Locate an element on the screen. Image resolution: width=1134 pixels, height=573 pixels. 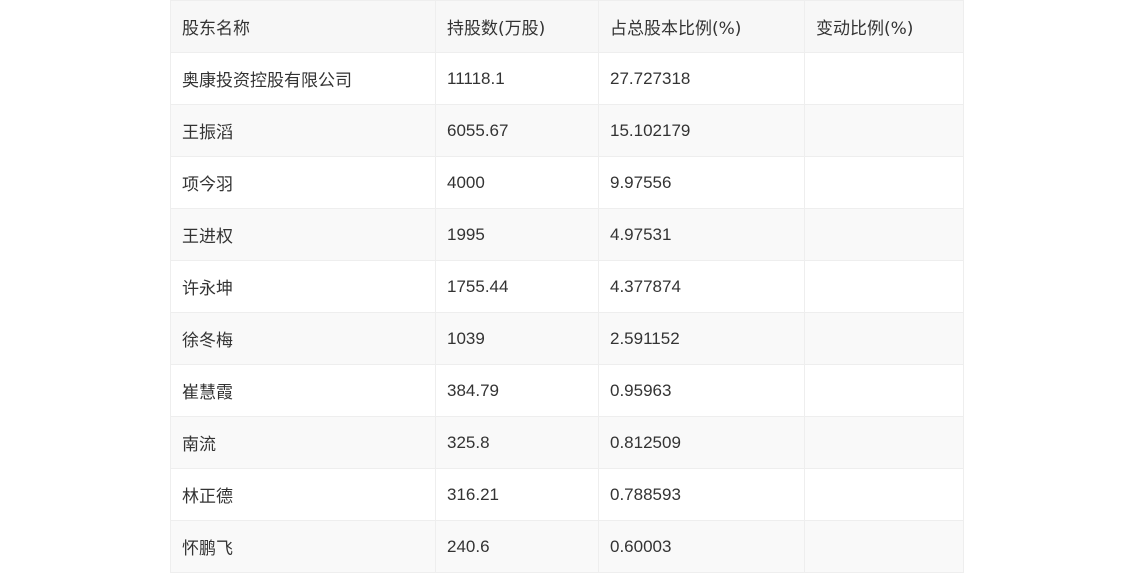
table-row: 项今羽 4000 9.97556 is located at coordinates (567, 182).